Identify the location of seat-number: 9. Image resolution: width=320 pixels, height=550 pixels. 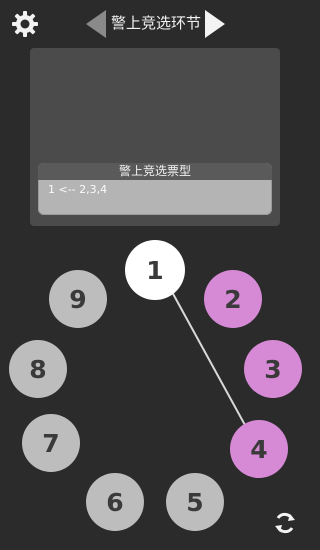
(78, 299).